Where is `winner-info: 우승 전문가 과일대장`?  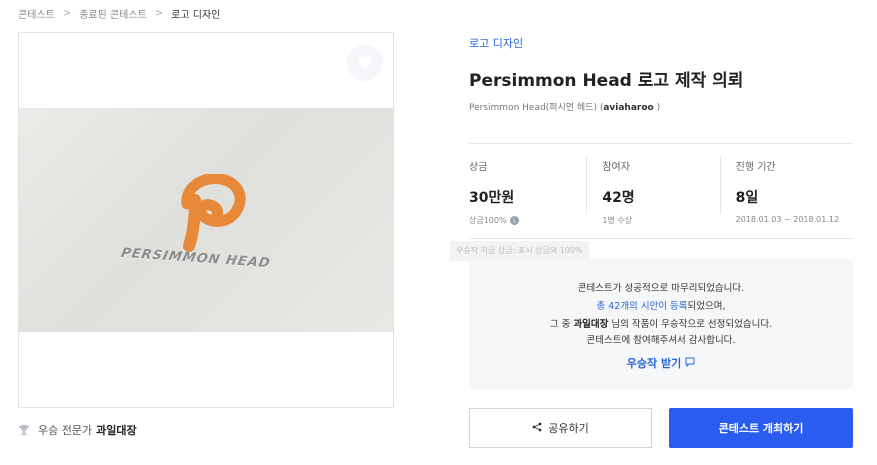 winner-info: 우승 전문가 과일대장 is located at coordinates (77, 430).